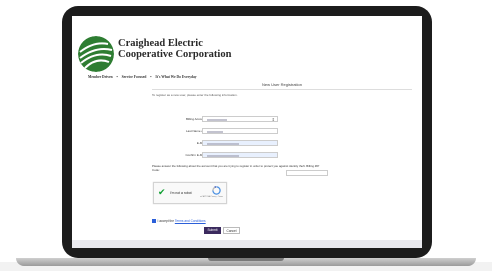 The width and height of the screenshot is (492, 271). What do you see at coordinates (154, 221) in the screenshot?
I see `terms-checkbox` at bounding box center [154, 221].